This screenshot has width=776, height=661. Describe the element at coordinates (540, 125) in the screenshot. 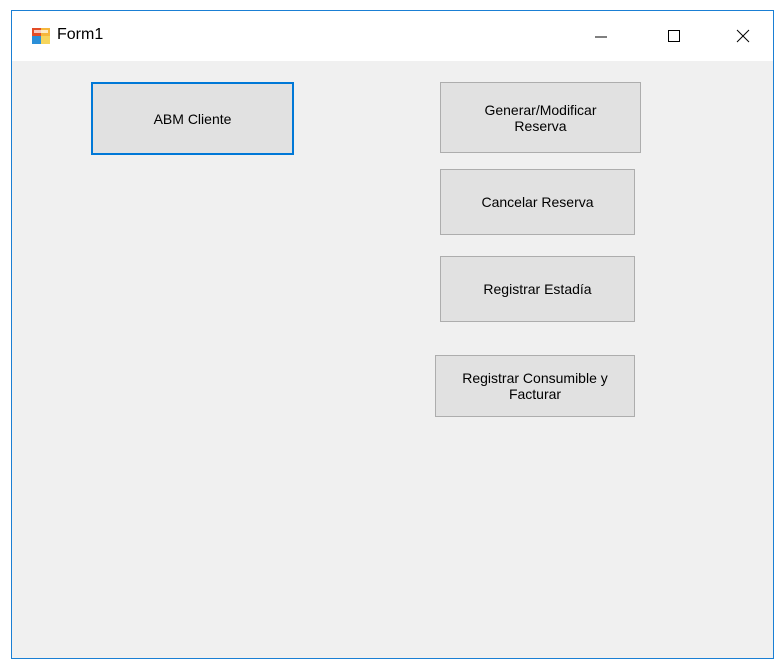

I see `generar-label-line2: Reserva` at that location.